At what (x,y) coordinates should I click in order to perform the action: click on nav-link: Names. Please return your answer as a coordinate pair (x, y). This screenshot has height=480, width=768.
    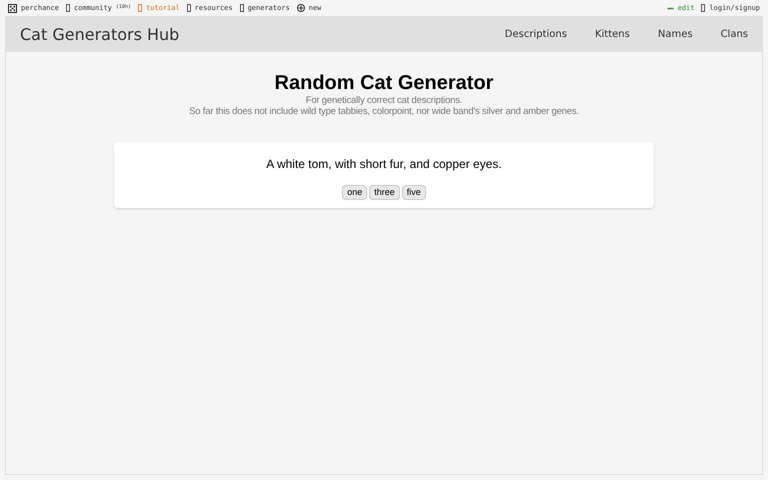
    Looking at the image, I should click on (675, 34).